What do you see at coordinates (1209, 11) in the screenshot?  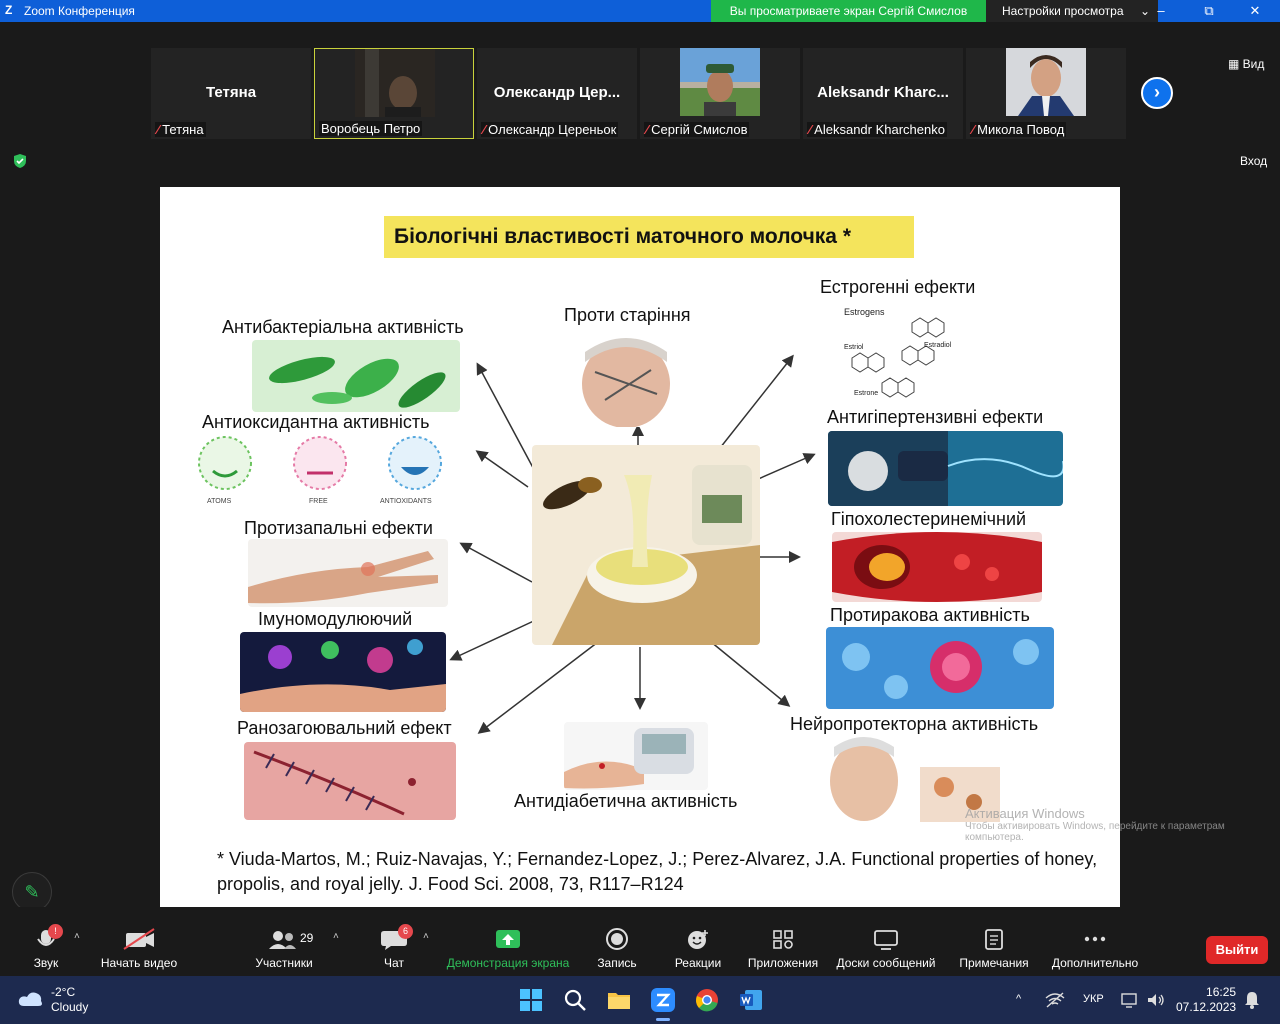 I see `maximize-button: ⧉` at bounding box center [1209, 11].